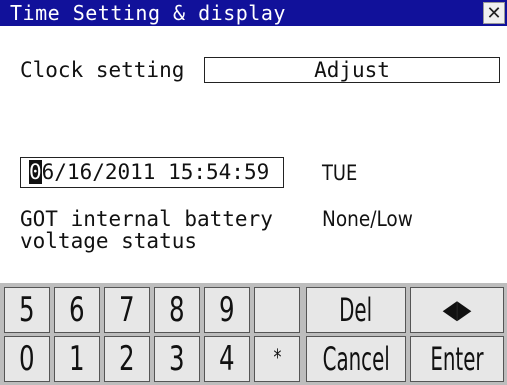 Image resolution: width=507 pixels, height=385 pixels. What do you see at coordinates (356, 359) in the screenshot?
I see `cancel-key: Cancel` at bounding box center [356, 359].